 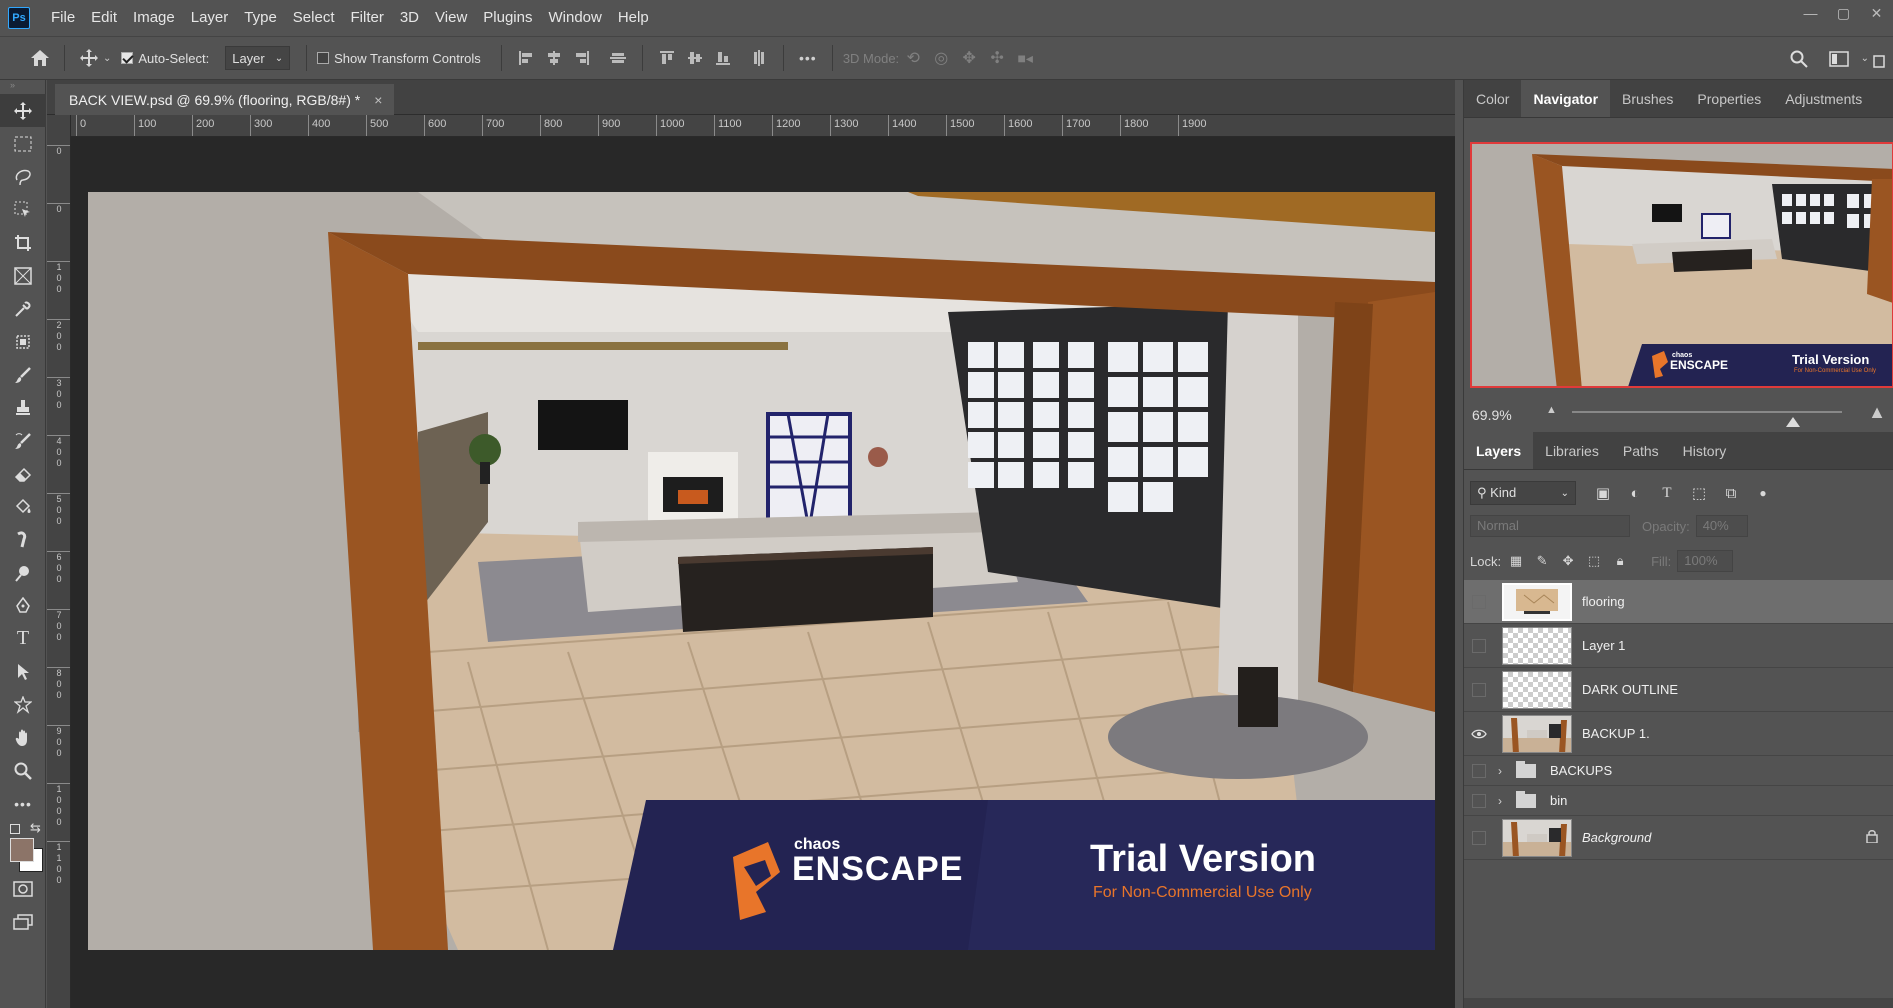 What do you see at coordinates (451, 18) in the screenshot?
I see `menu-view: View` at bounding box center [451, 18].